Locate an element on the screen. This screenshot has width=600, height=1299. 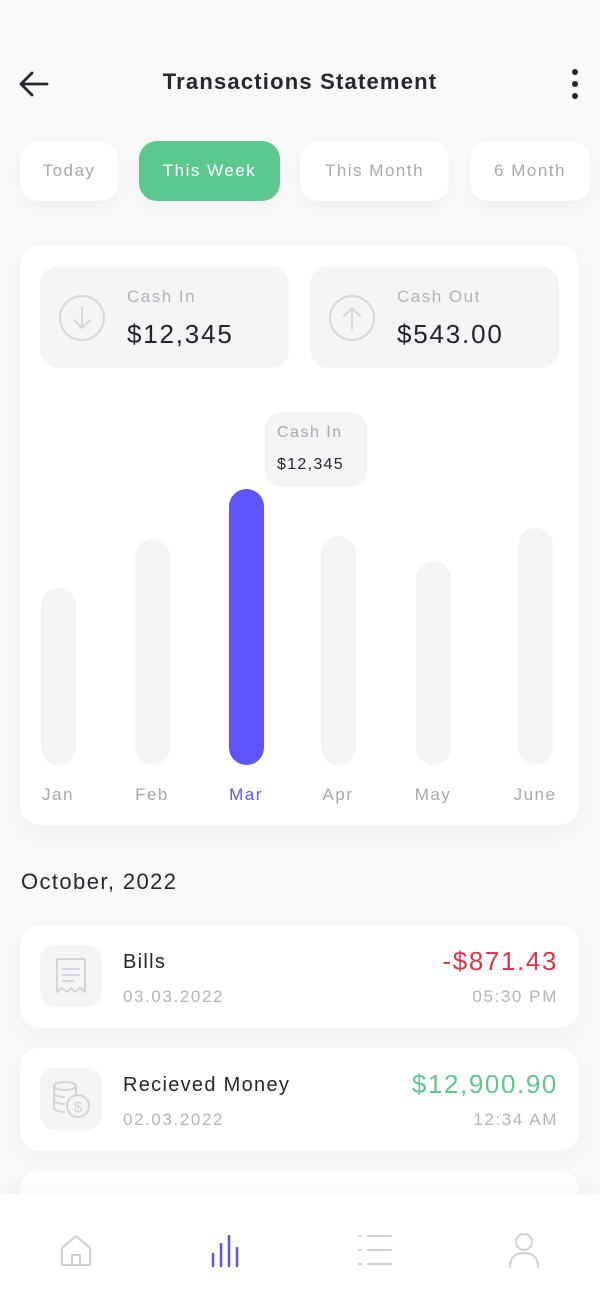
header: Transactions Statement is located at coordinates (300, 83).